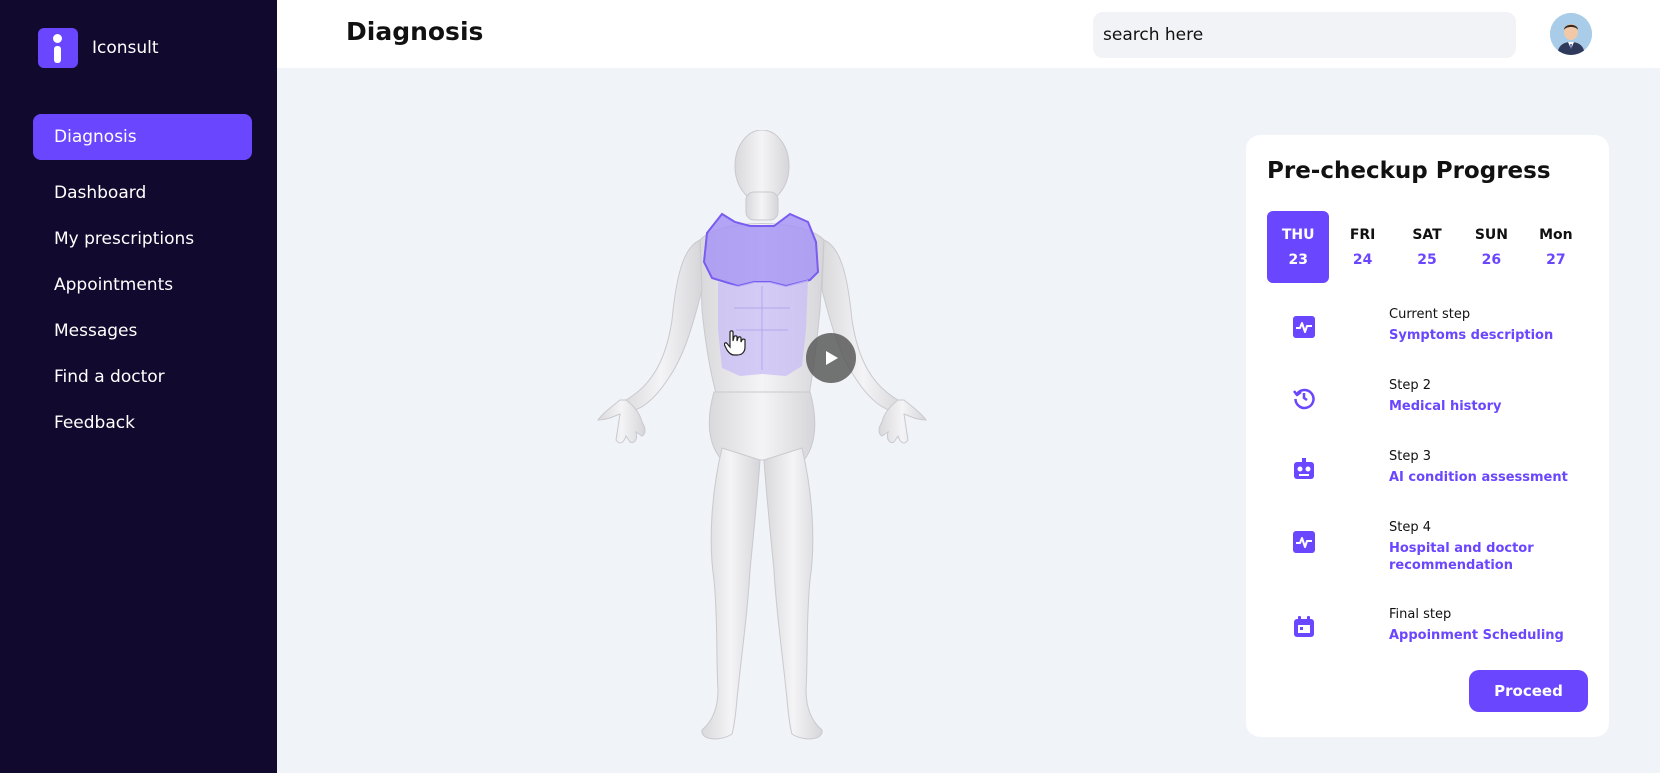  What do you see at coordinates (1409, 171) in the screenshot?
I see `card-title: Pre-checkup Progress` at bounding box center [1409, 171].